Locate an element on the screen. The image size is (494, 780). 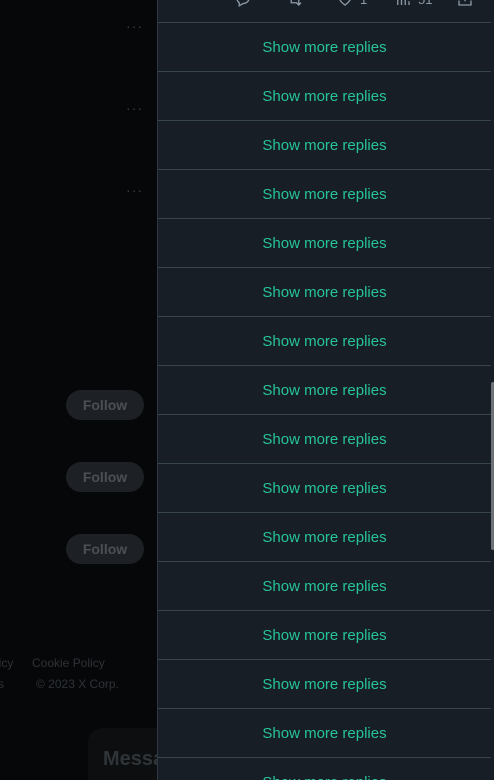
like-count: 1 is located at coordinates (363, 3).